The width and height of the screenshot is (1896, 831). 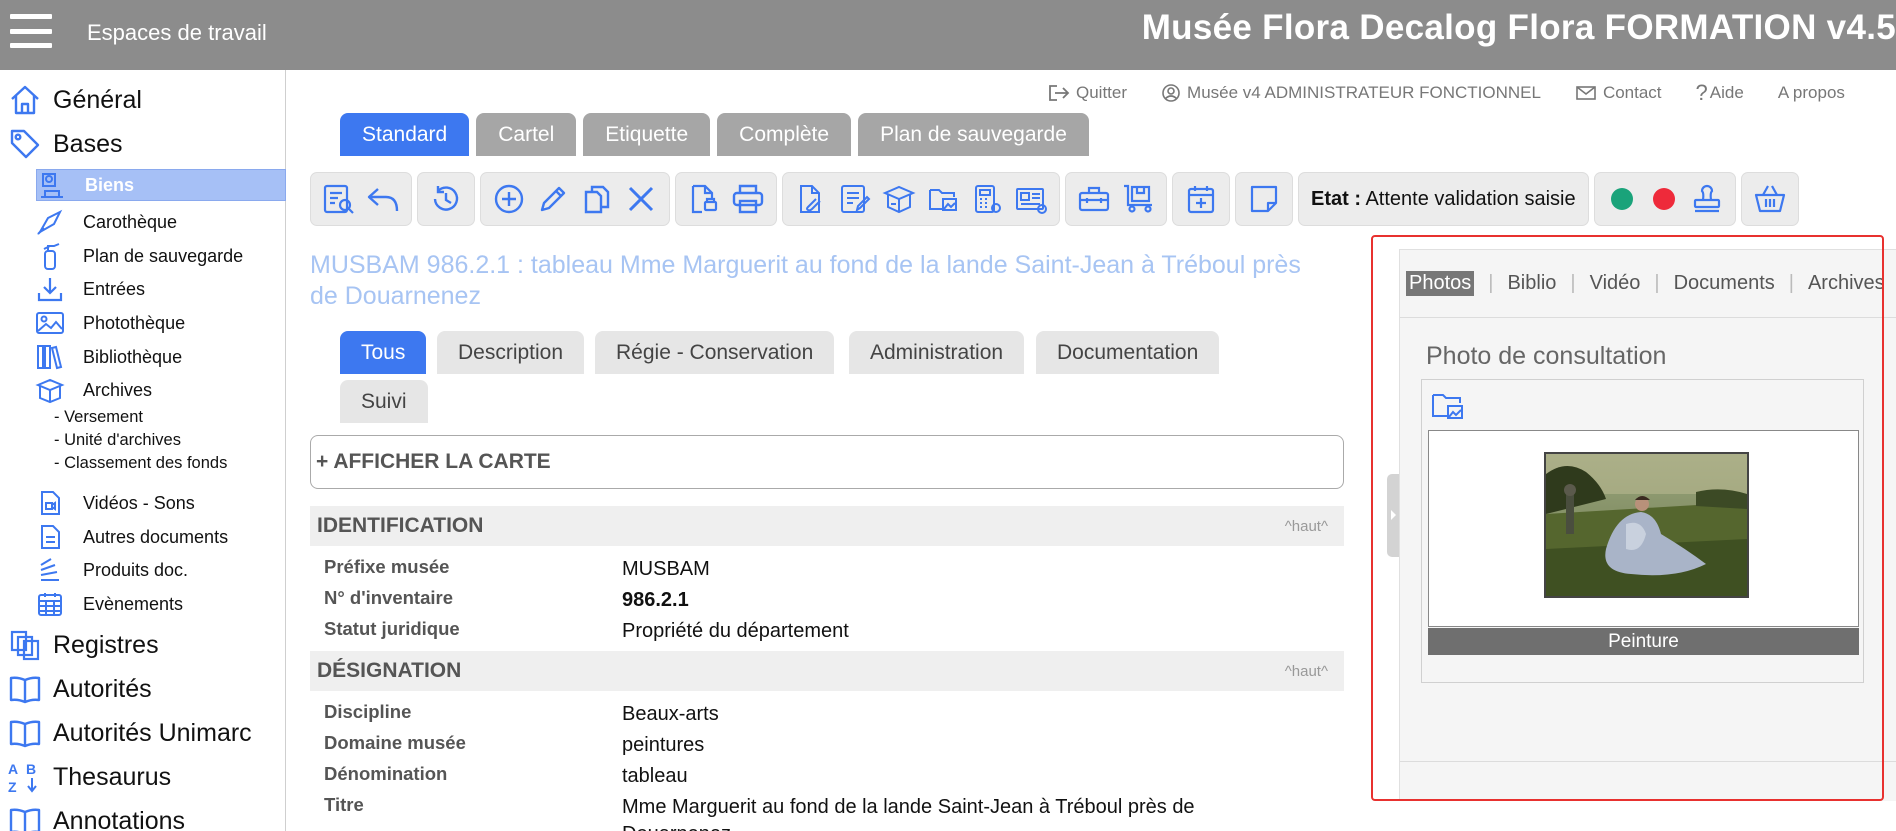 I want to click on image-icon, so click(x=50, y=323).